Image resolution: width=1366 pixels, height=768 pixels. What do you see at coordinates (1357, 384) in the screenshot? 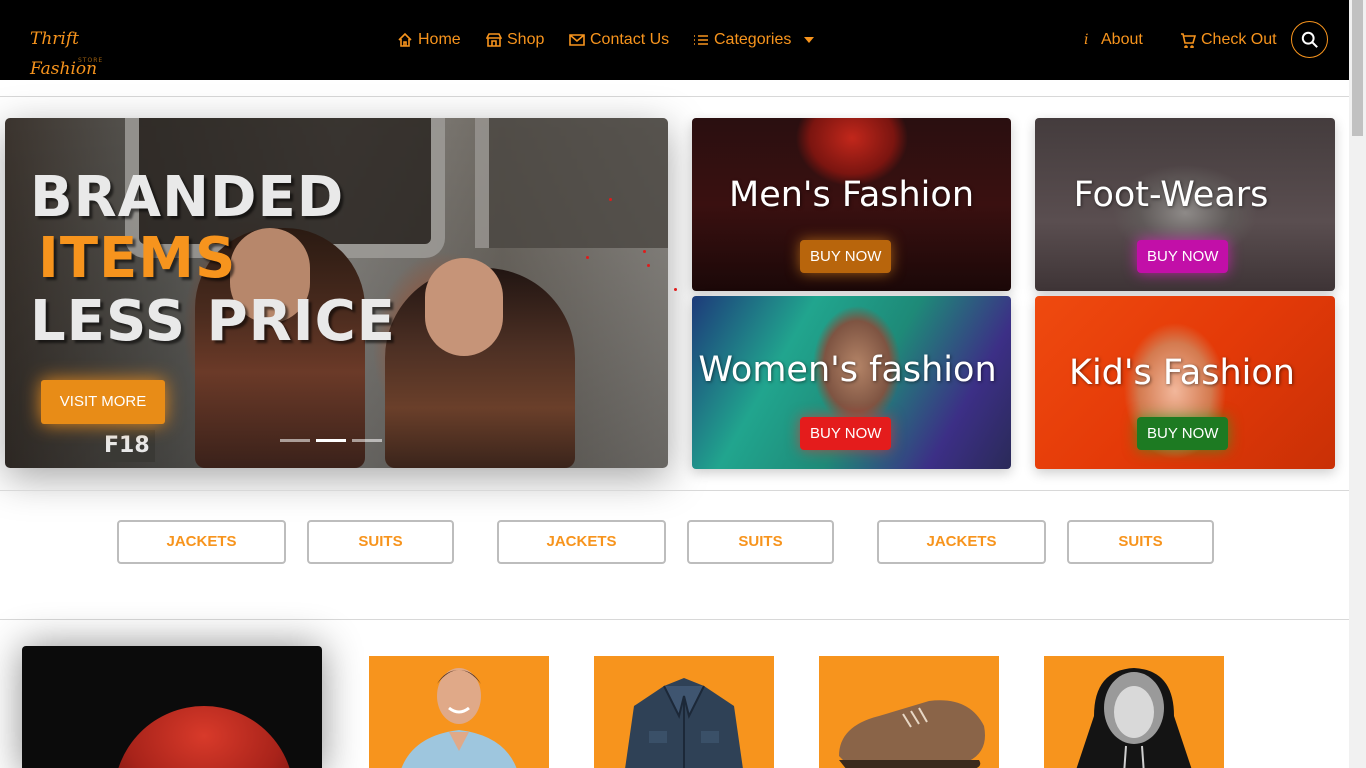
I see `page-scrollbar` at bounding box center [1357, 384].